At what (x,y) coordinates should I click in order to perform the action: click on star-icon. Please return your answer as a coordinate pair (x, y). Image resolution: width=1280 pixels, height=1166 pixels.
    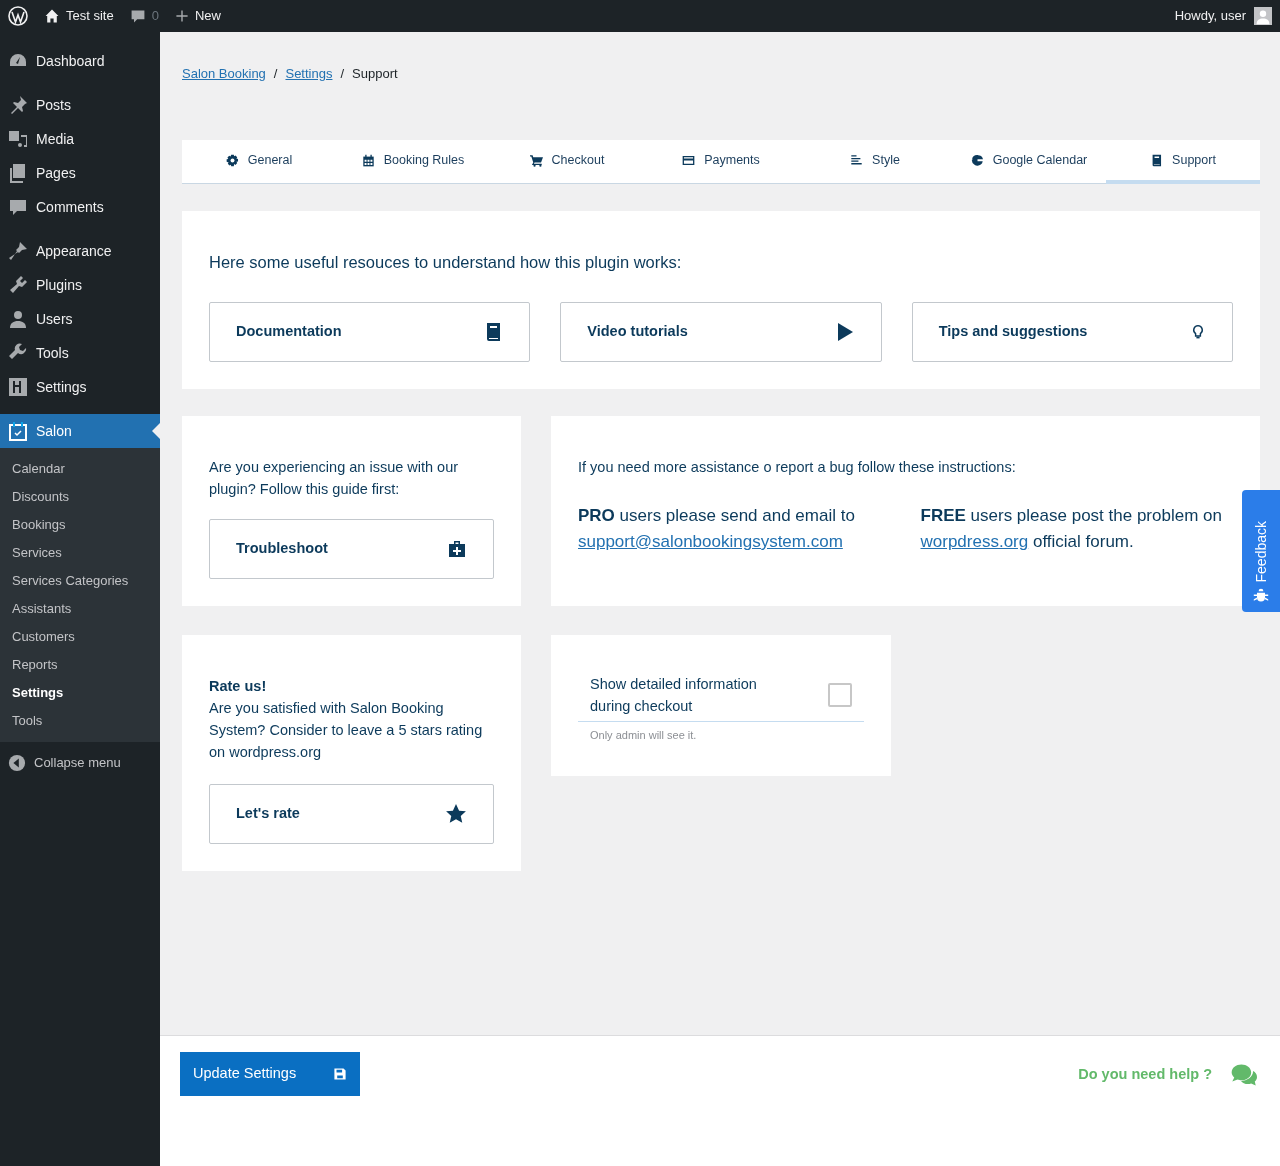
    Looking at the image, I should click on (456, 814).